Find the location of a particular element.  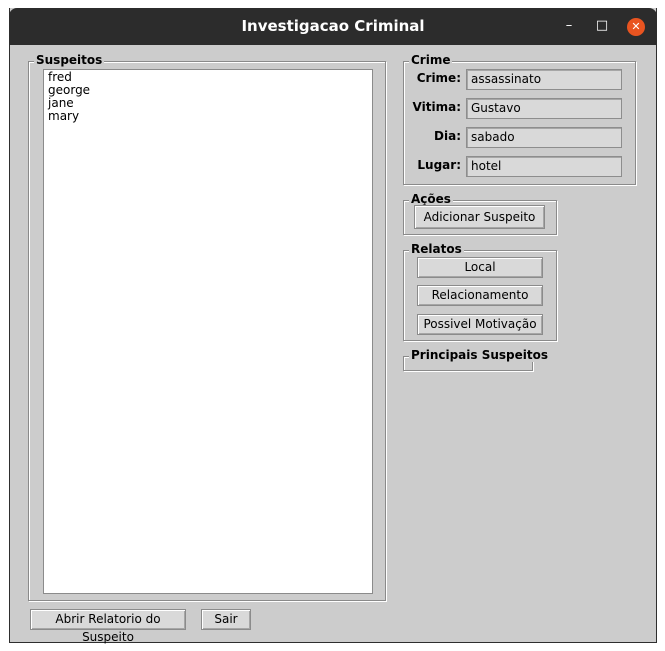

crime-legend: Crime is located at coordinates (431, 60).